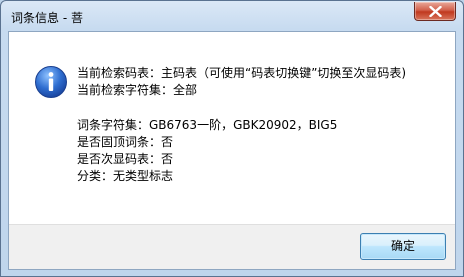 This screenshot has height=277, width=464. I want to click on close-button, so click(435, 11).